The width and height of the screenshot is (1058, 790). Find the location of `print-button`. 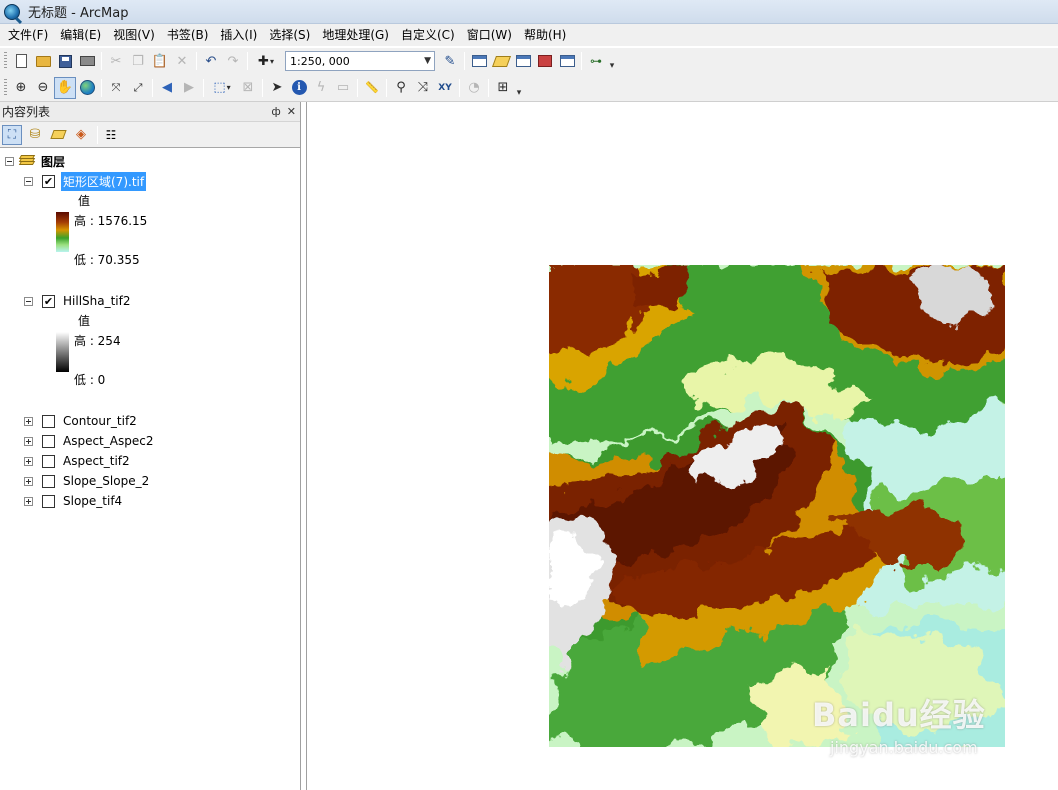

print-button is located at coordinates (87, 61).